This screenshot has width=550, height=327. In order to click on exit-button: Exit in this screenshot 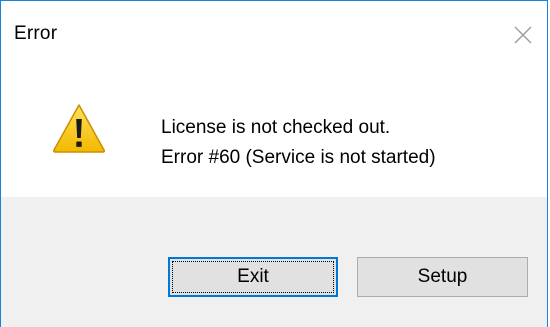, I will do `click(253, 277)`.